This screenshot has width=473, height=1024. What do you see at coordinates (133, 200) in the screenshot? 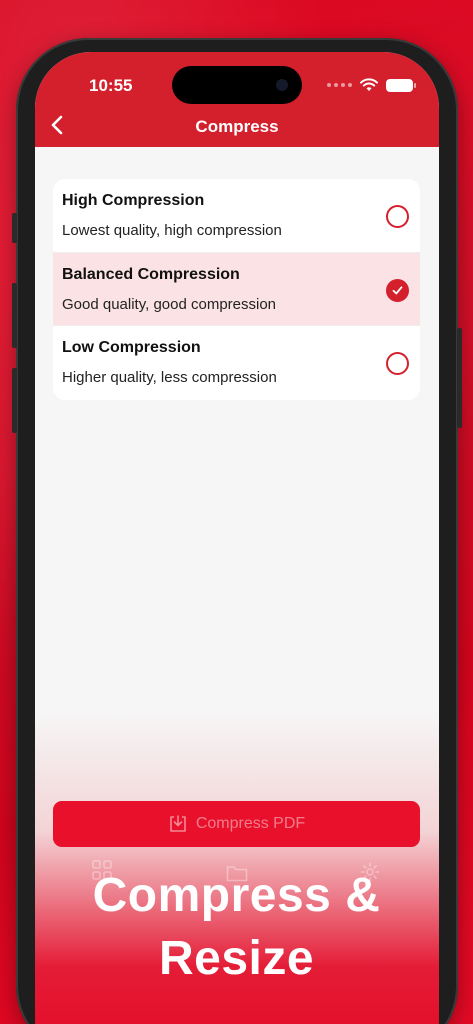
I see `option-title: High Compression` at bounding box center [133, 200].